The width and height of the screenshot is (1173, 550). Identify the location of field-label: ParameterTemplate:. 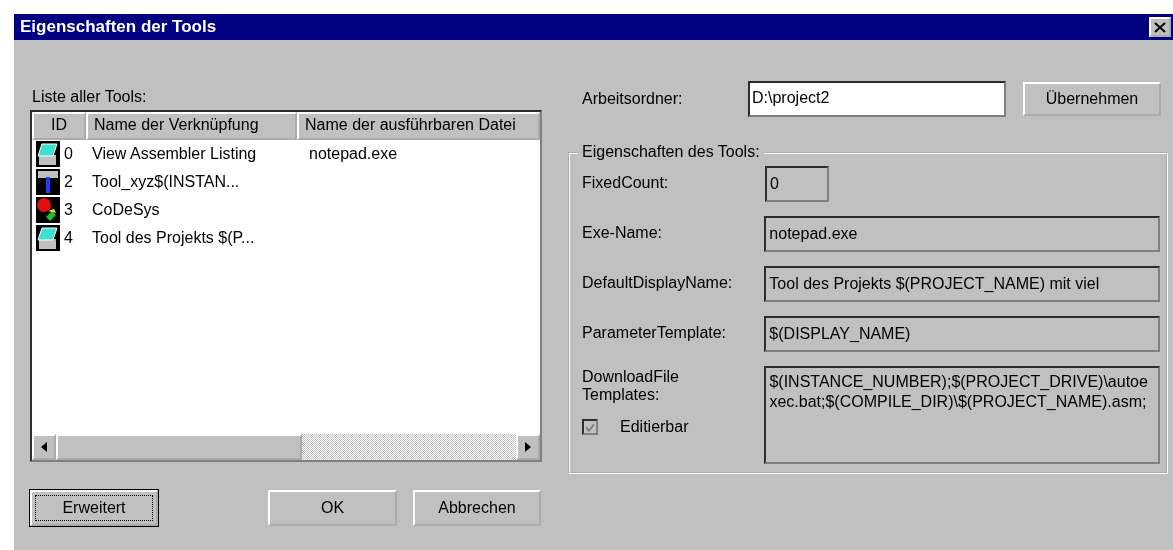
(655, 333).